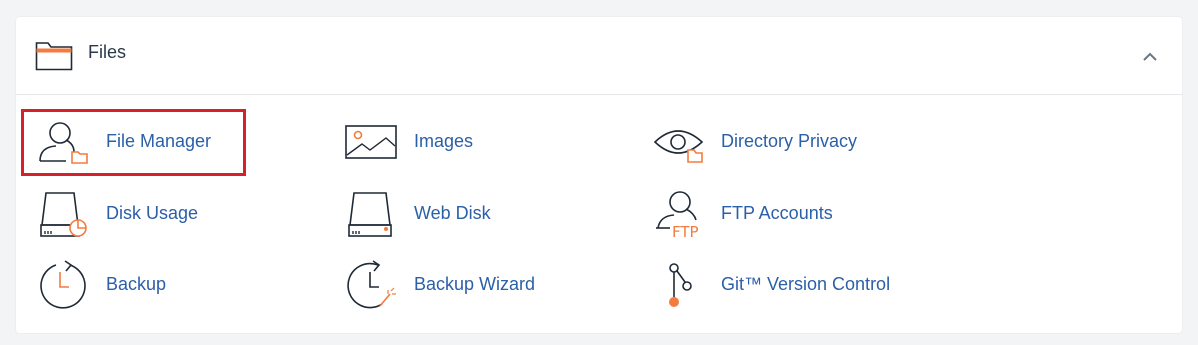  What do you see at coordinates (452, 213) in the screenshot?
I see `tool-label: Web Disk` at bounding box center [452, 213].